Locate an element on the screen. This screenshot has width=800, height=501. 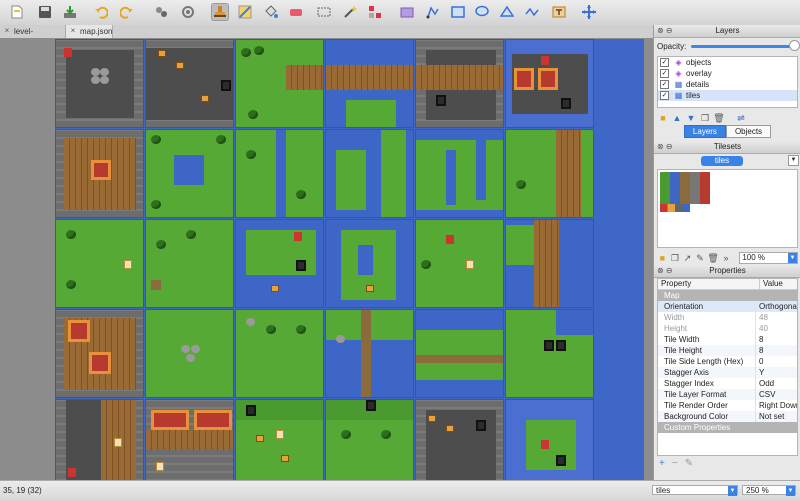
tileset-toolbar: ■ ❐ ↗ ✎ 🗑 » 100 % ▼ is located at coordinates (727, 257).